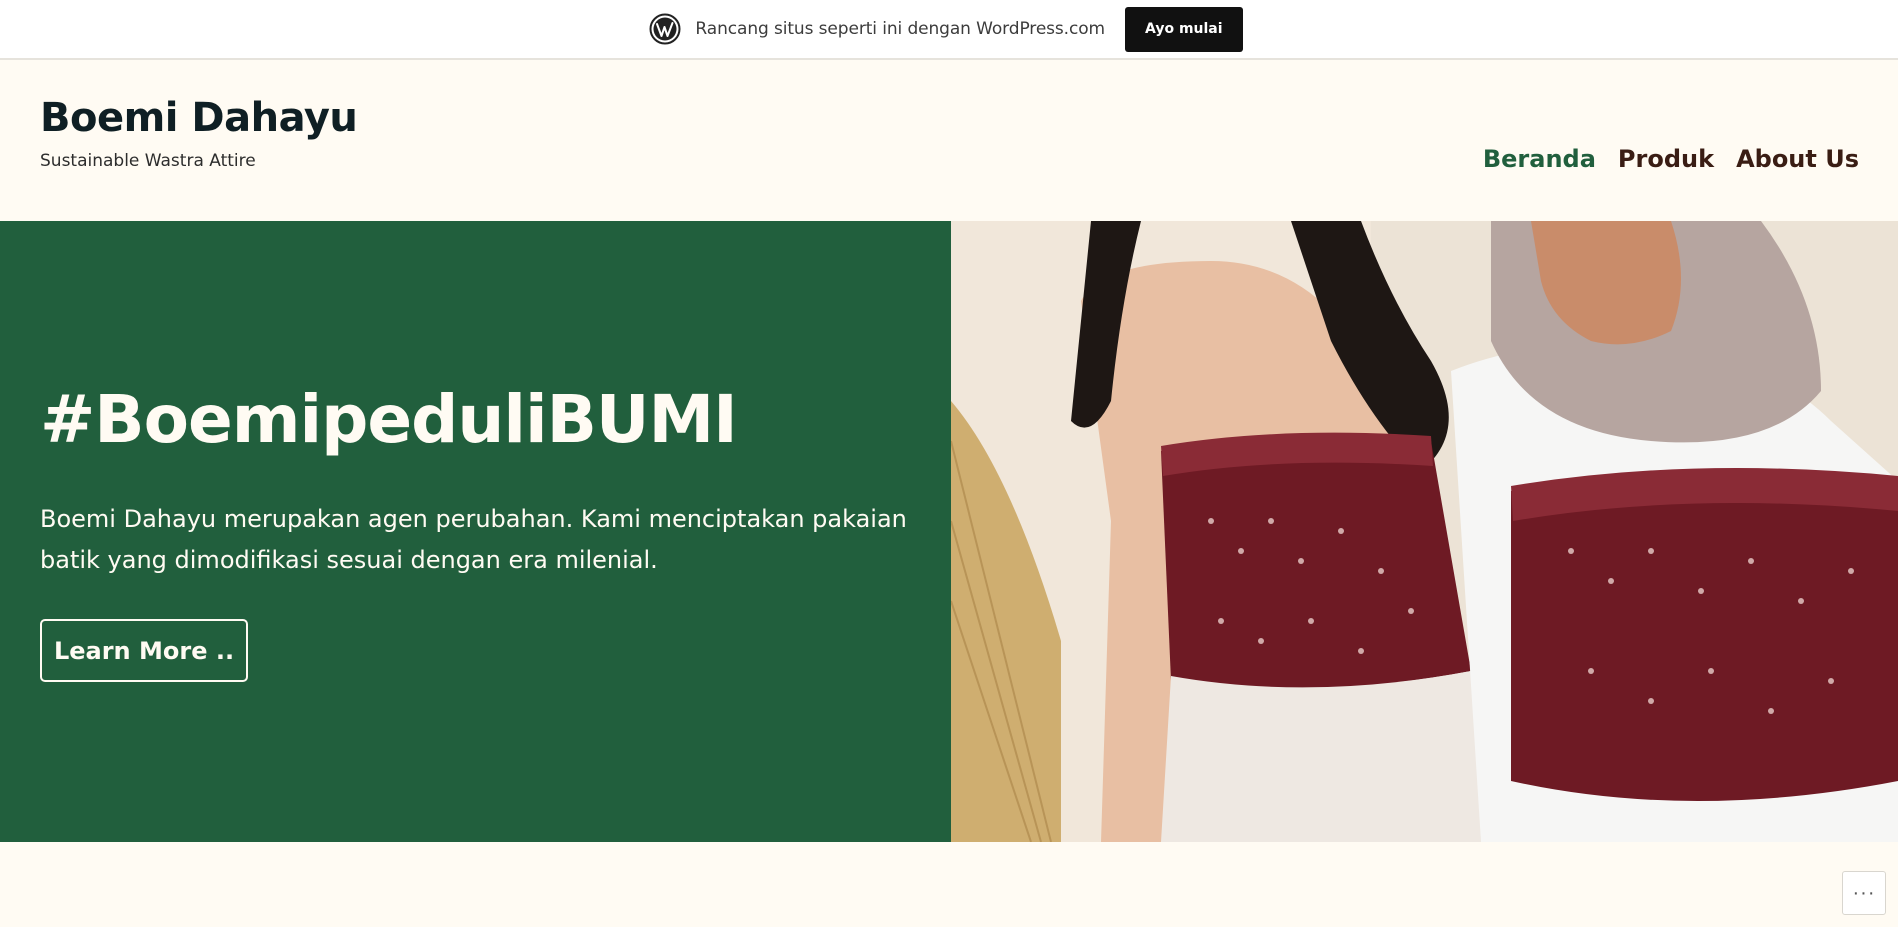 This screenshot has width=1898, height=927. What do you see at coordinates (144, 650) in the screenshot?
I see `learn-more-button: Learn More ..` at bounding box center [144, 650].